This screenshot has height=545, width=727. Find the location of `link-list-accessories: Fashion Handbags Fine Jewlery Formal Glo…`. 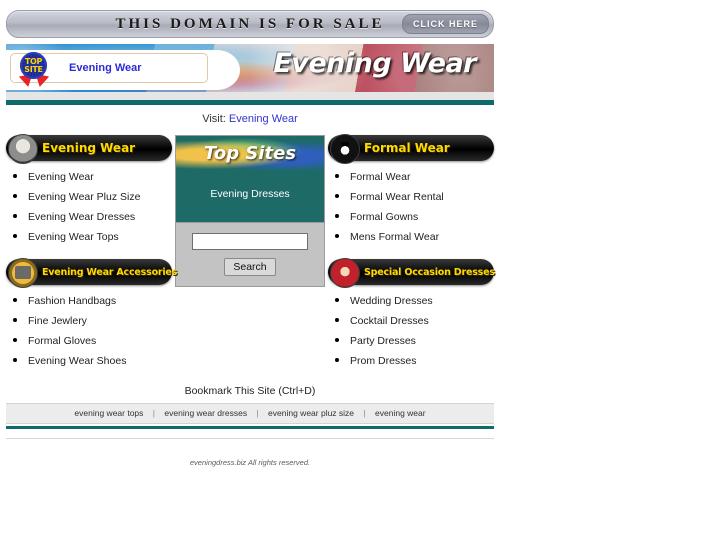

link-list-accessories: Fashion Handbags Fine Jewlery Formal Glo… is located at coordinates (89, 330).